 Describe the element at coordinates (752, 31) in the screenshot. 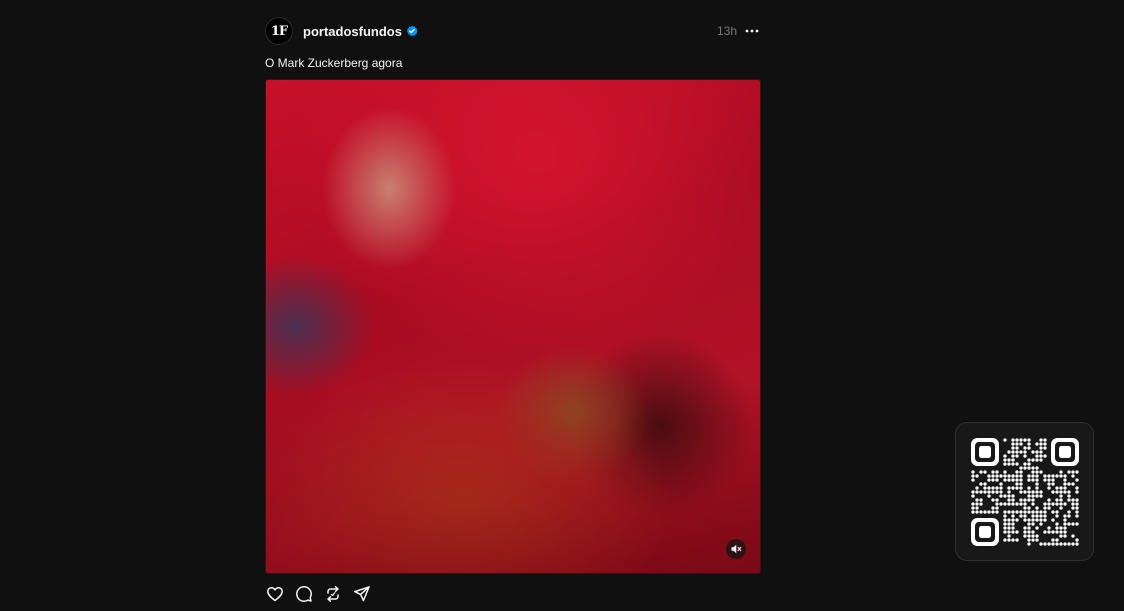

I see `more-horizontal-icon` at that location.